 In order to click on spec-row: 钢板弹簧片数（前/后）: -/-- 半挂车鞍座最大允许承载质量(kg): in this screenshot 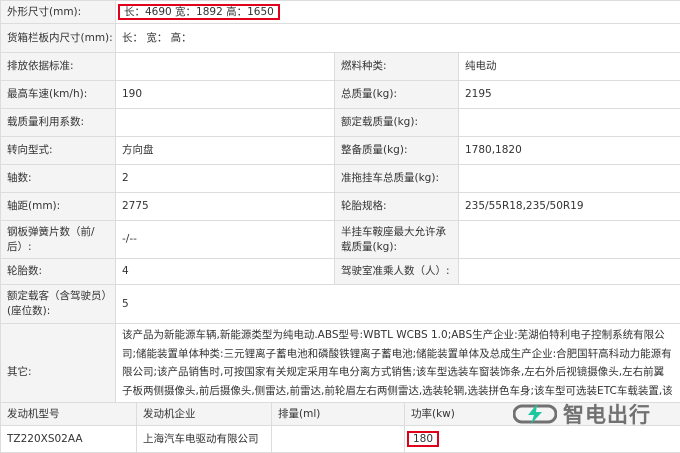, I will do `click(340, 240)`.